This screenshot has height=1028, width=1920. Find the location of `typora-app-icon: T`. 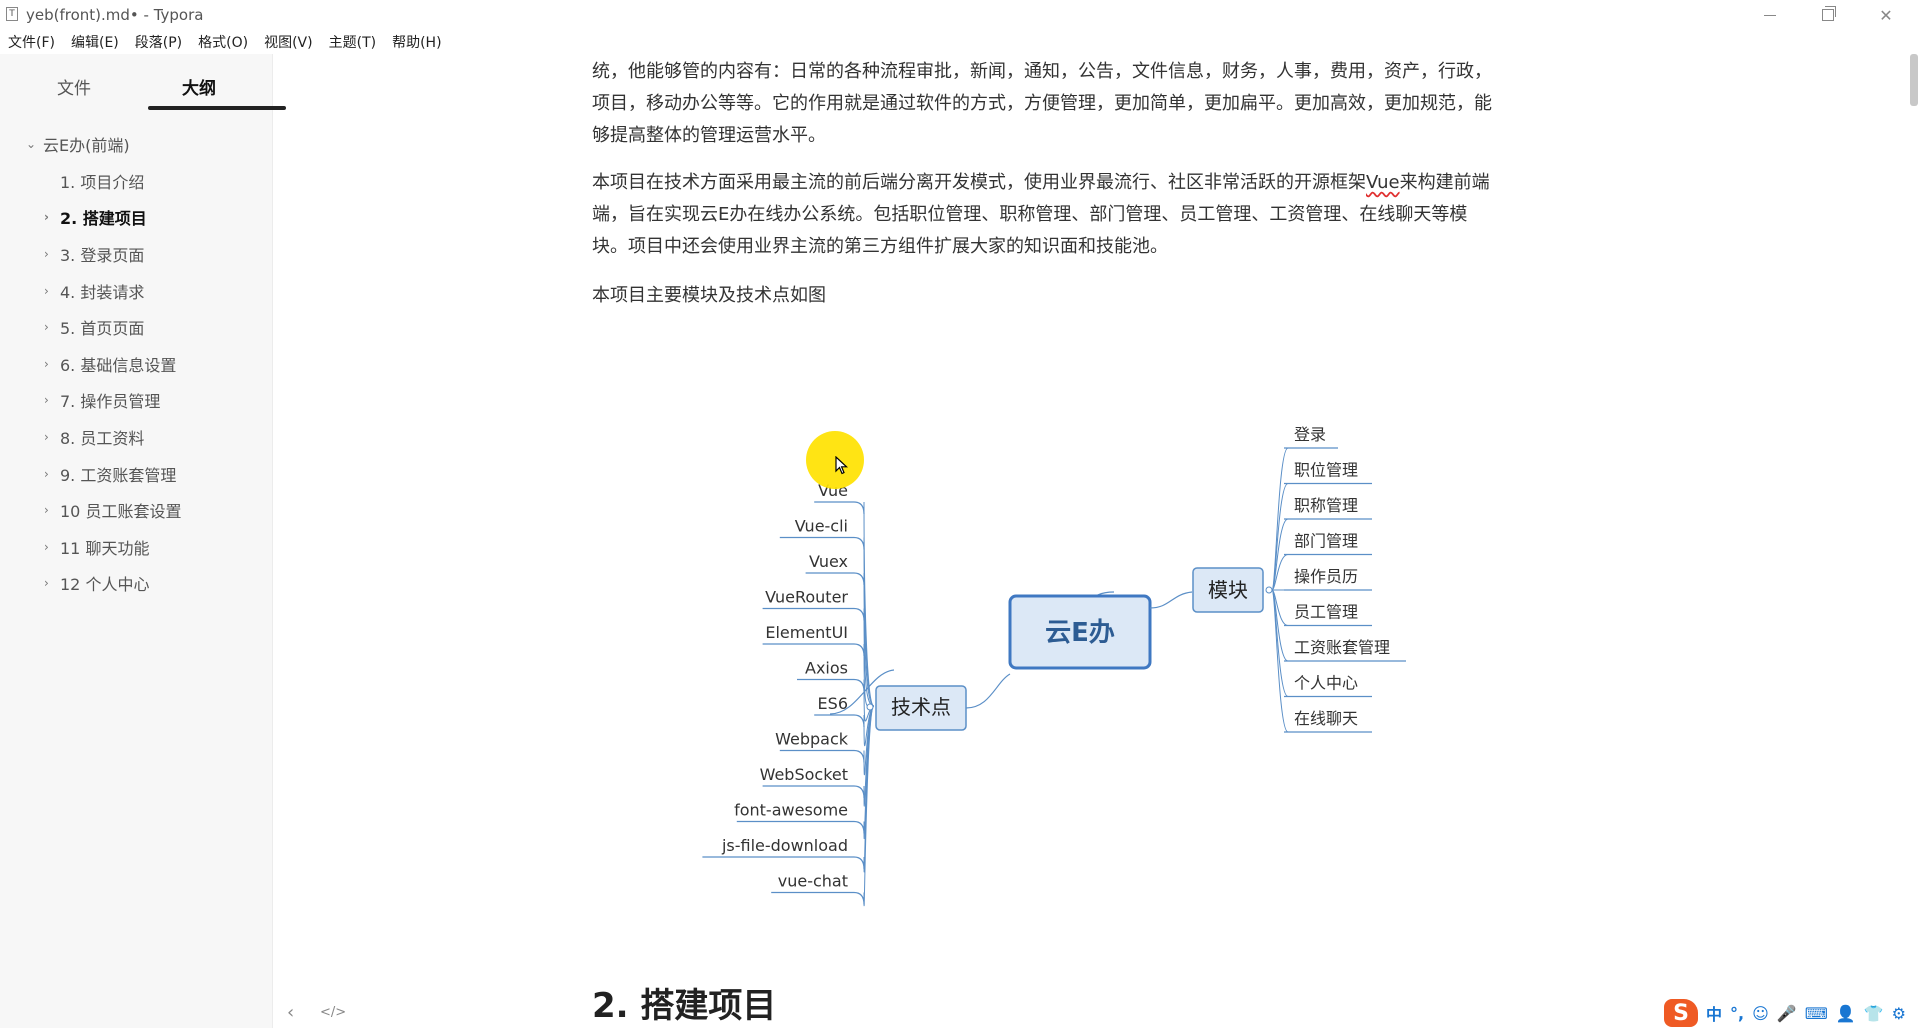

typora-app-icon: T is located at coordinates (12, 14).